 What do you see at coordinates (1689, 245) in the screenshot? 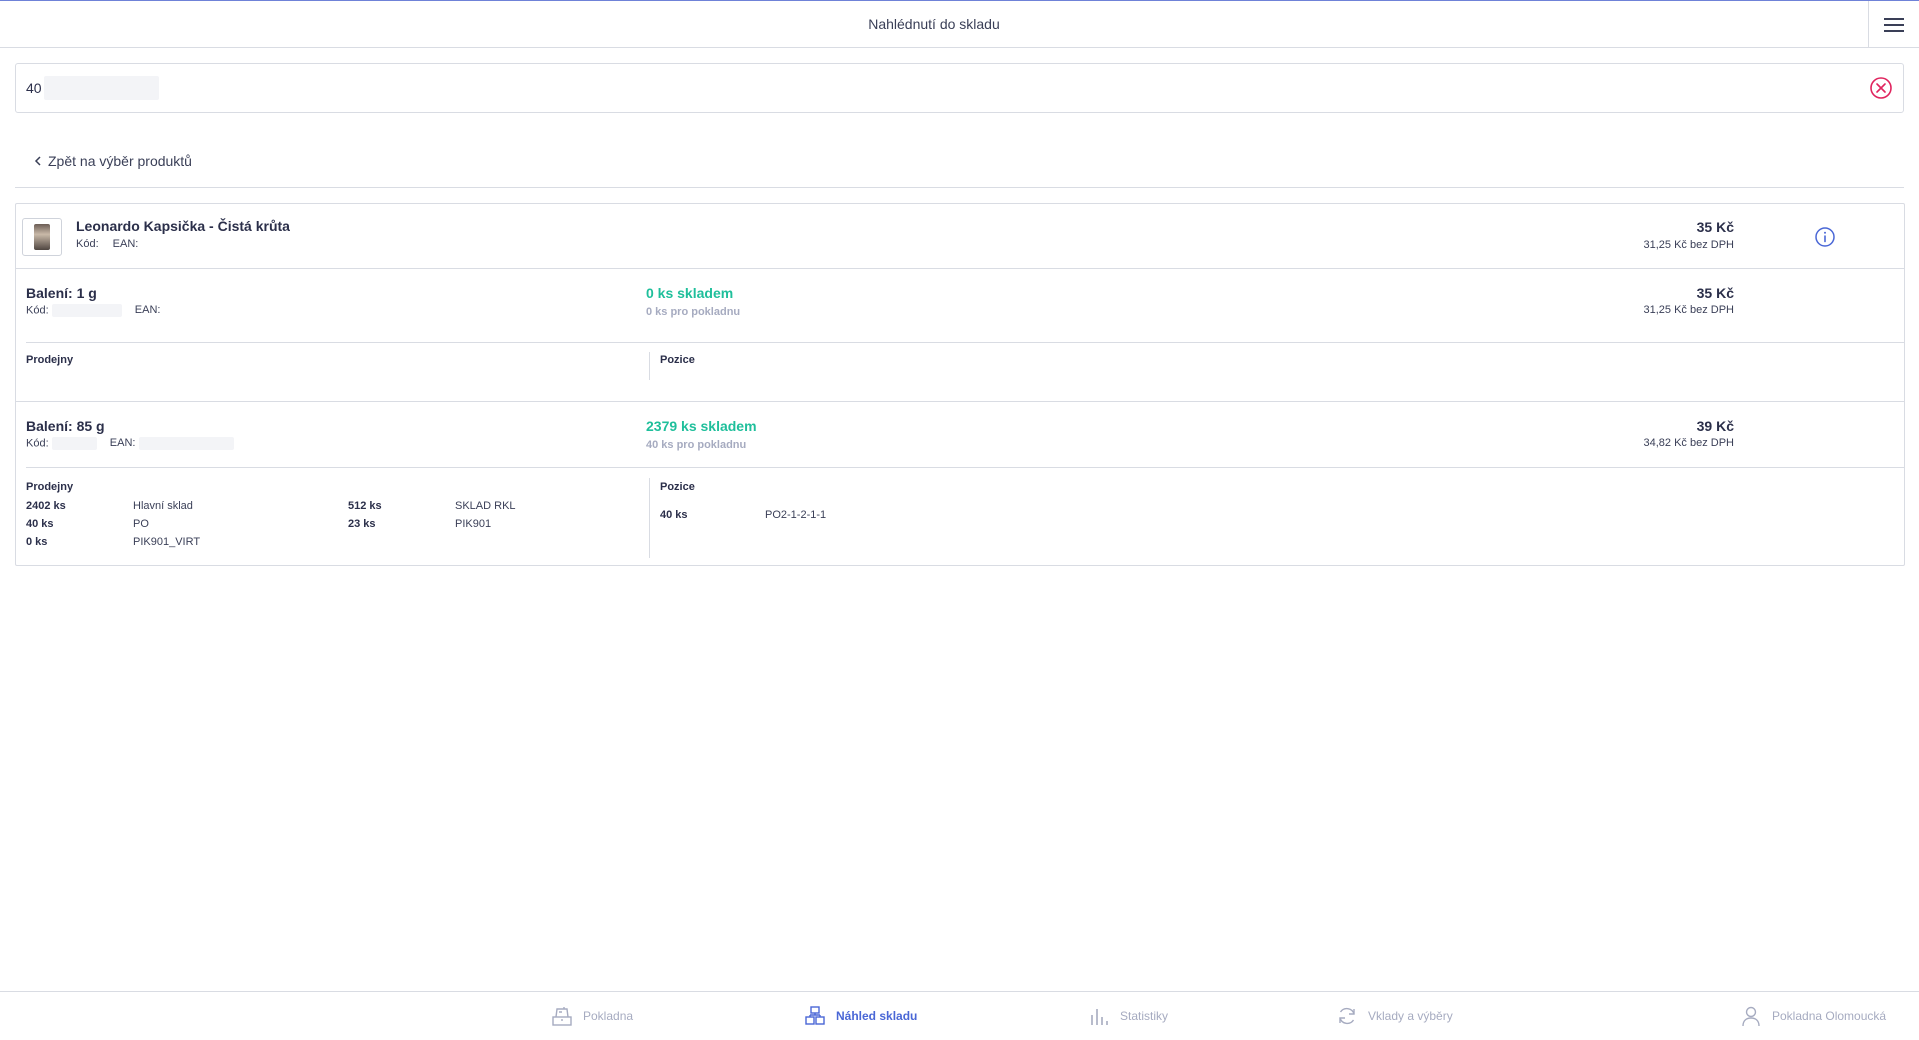
I see `product-price-net: 31,25 Kč bez DPH` at bounding box center [1689, 245].